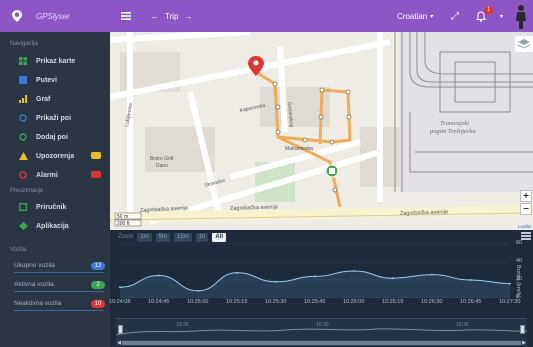 Image resolution: width=533 pixels, height=347 pixels. Describe the element at coordinates (55, 156) in the screenshot. I see `sidebar-item-warnings: Upozorenja` at that location.